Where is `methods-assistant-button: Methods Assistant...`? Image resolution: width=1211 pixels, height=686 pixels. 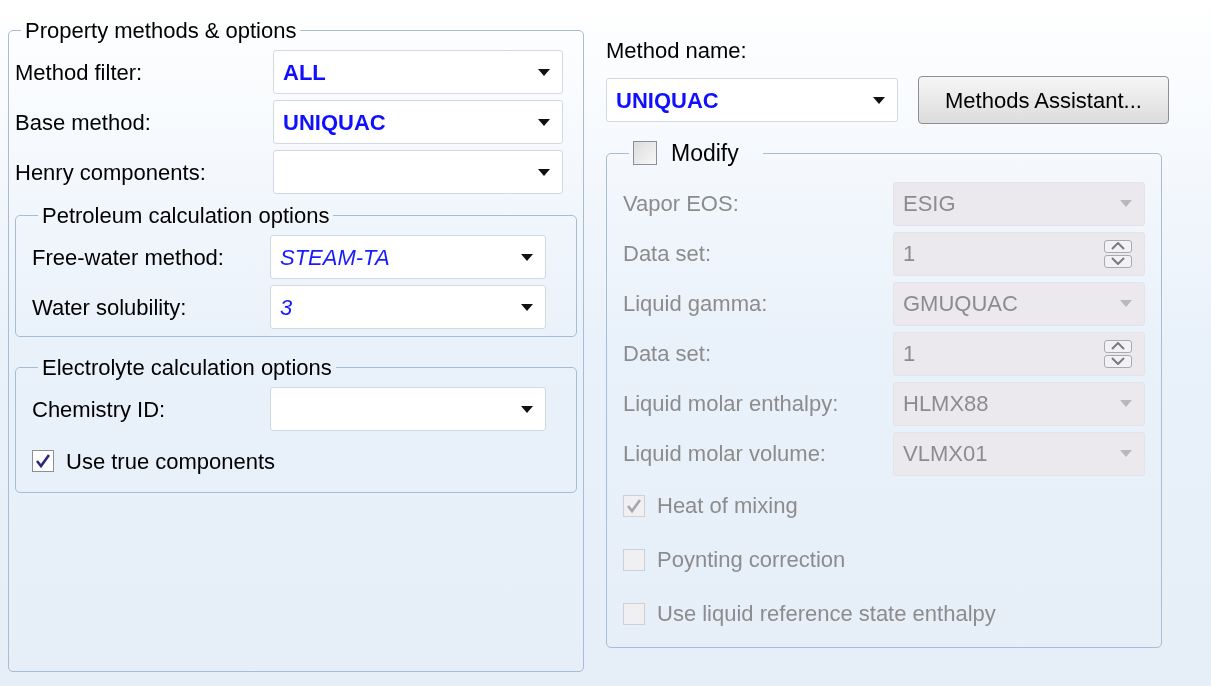
methods-assistant-button: Methods Assistant... is located at coordinates (1043, 100).